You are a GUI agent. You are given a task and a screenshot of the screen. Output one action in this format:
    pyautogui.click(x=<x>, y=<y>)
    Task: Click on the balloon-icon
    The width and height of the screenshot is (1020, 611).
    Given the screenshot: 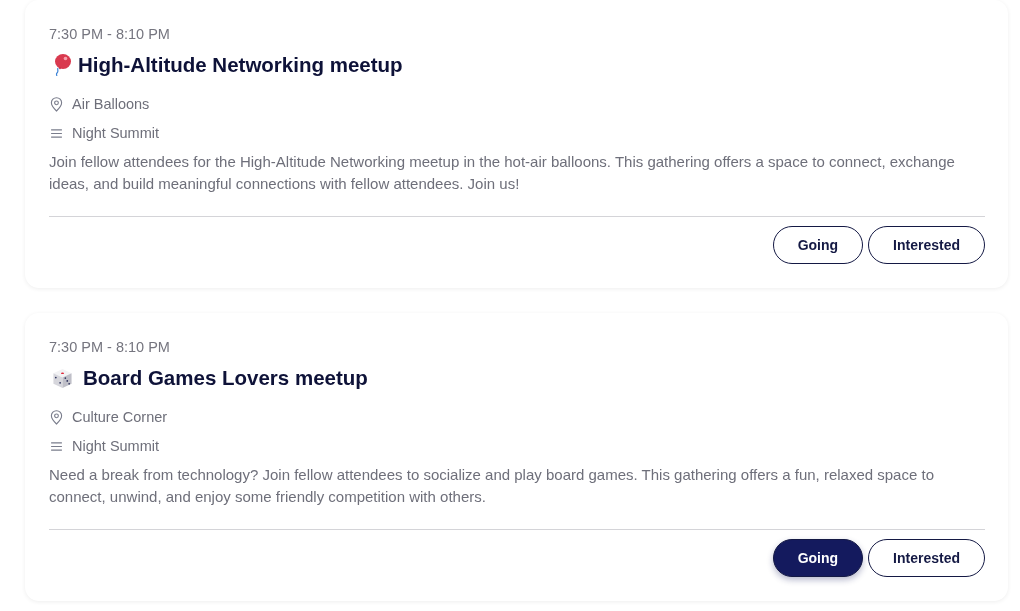 What is the action you would take?
    pyautogui.click(x=62, y=65)
    